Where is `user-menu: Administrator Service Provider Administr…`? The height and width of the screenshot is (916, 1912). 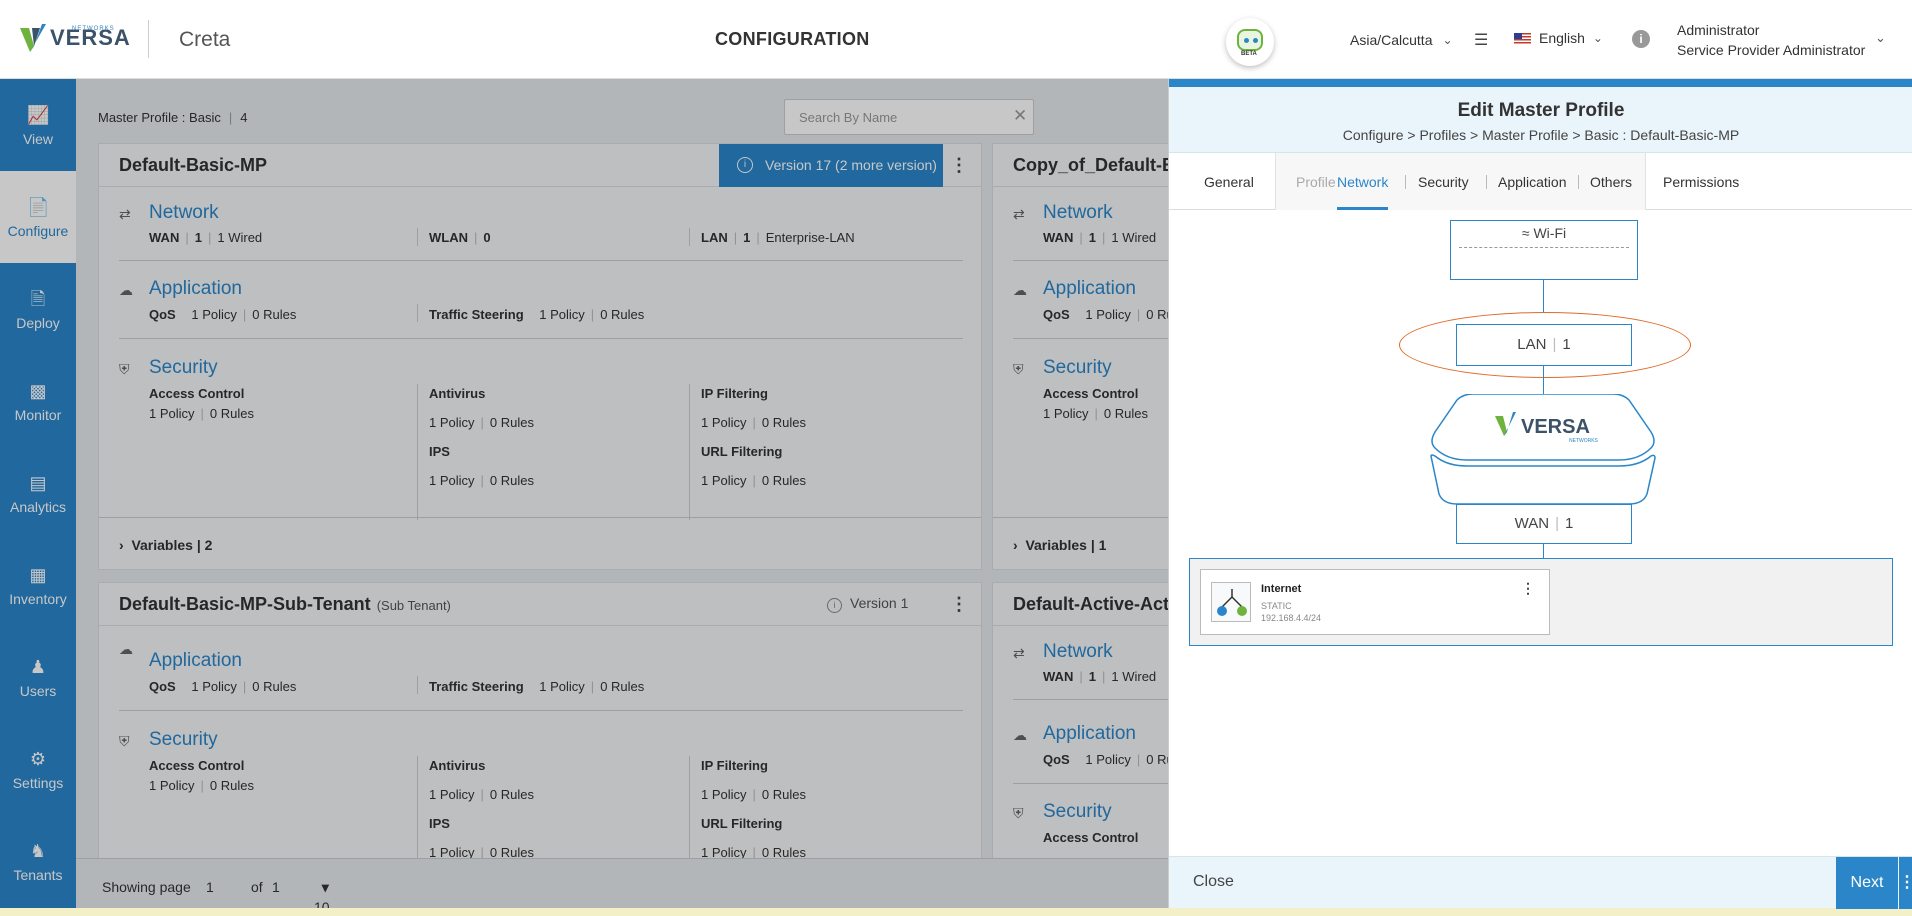
user-menu: Administrator Service Provider Administr… is located at coordinates (1771, 40).